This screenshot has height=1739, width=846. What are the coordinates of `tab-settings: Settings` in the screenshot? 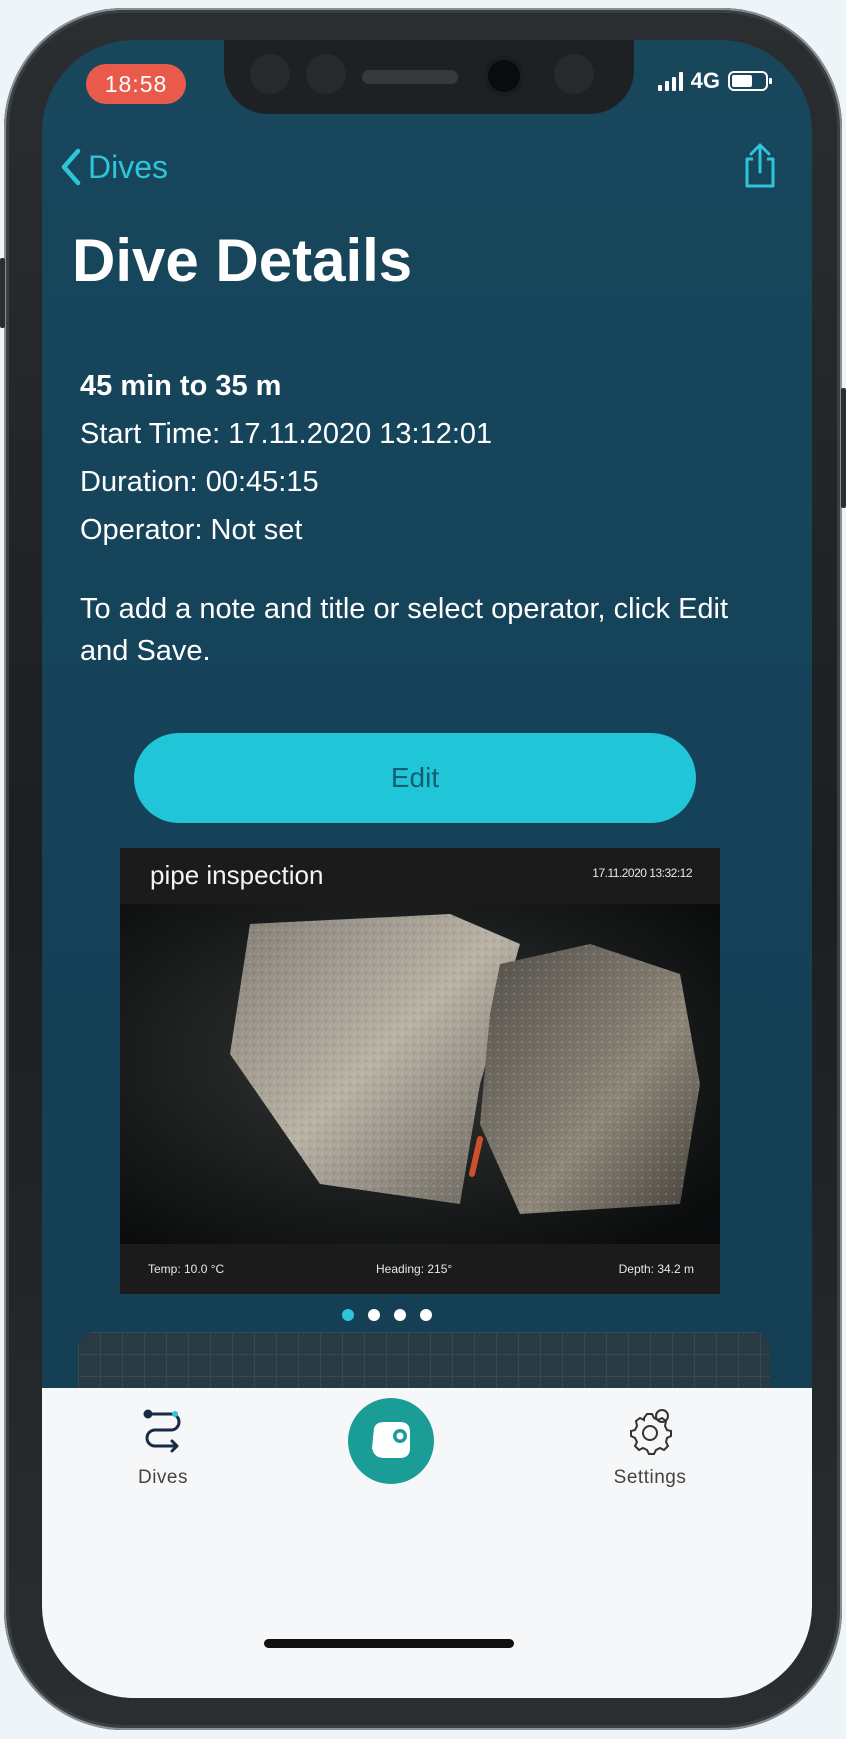 It's located at (650, 1446).